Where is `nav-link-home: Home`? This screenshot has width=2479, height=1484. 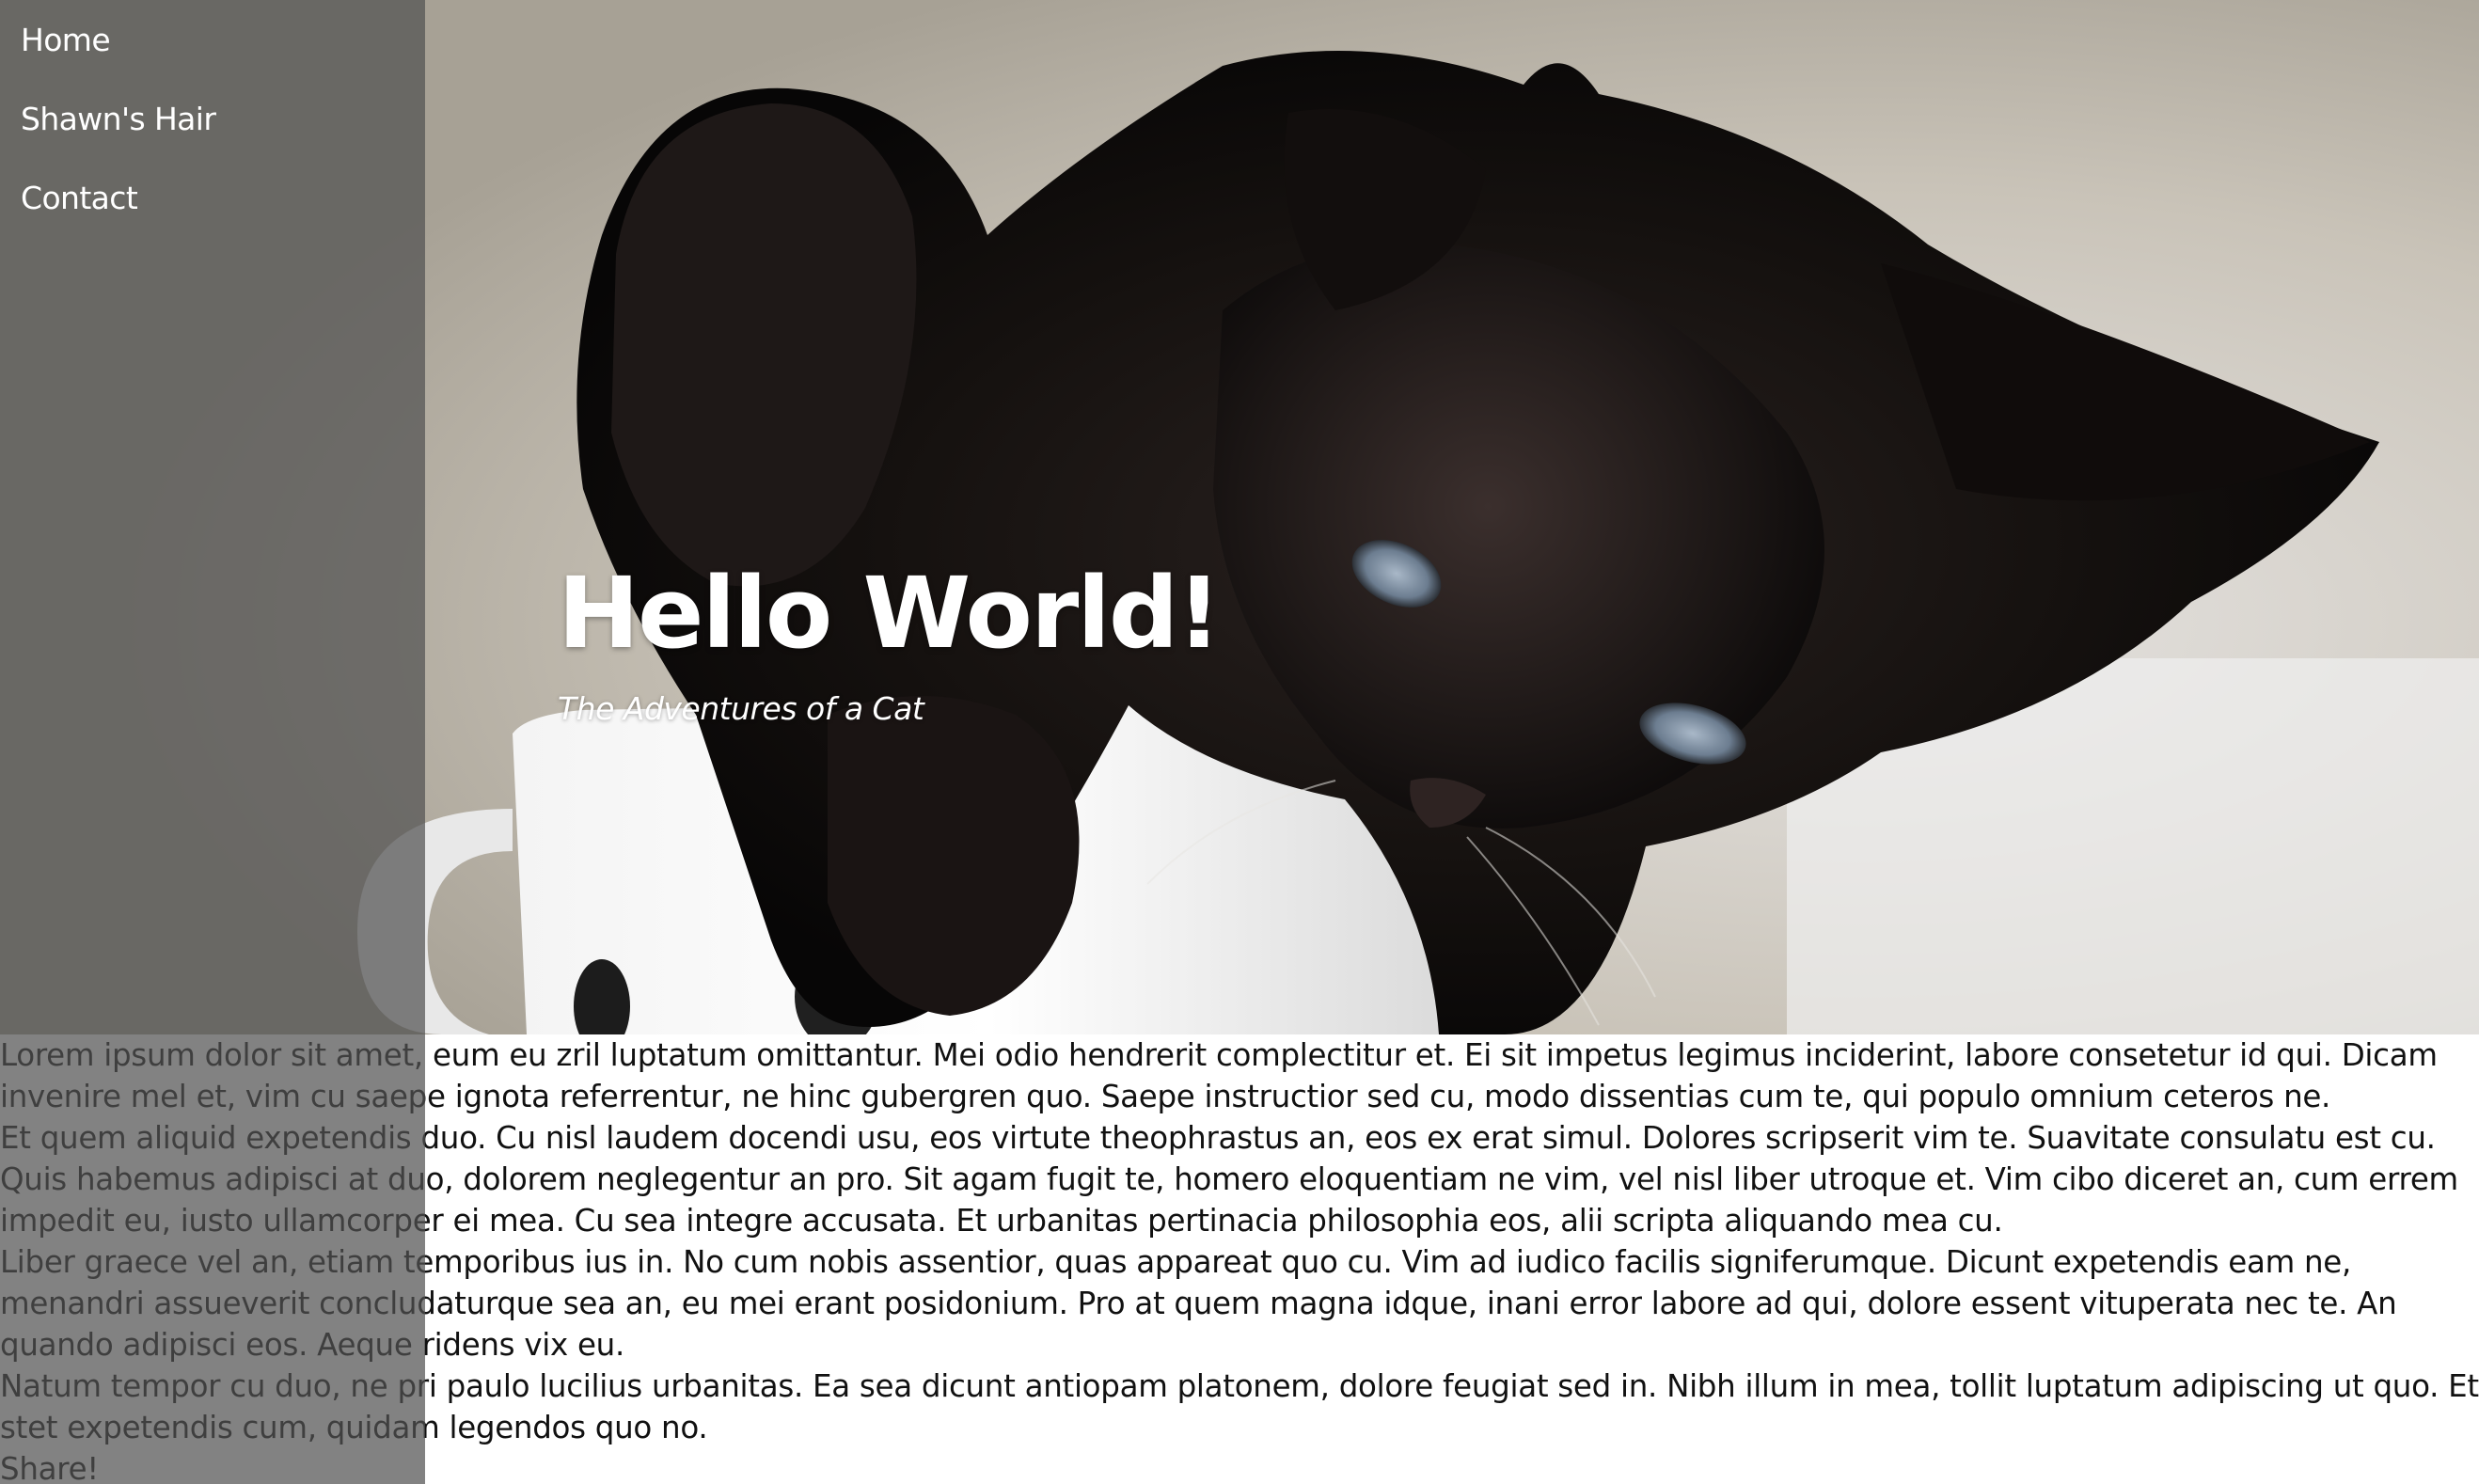
nav-link-home: Home is located at coordinates (66, 40).